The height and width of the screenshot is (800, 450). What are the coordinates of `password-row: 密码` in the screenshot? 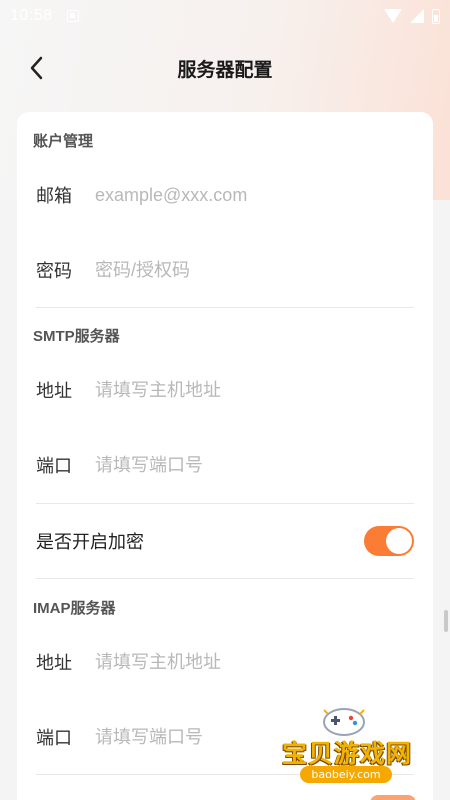 It's located at (225, 270).